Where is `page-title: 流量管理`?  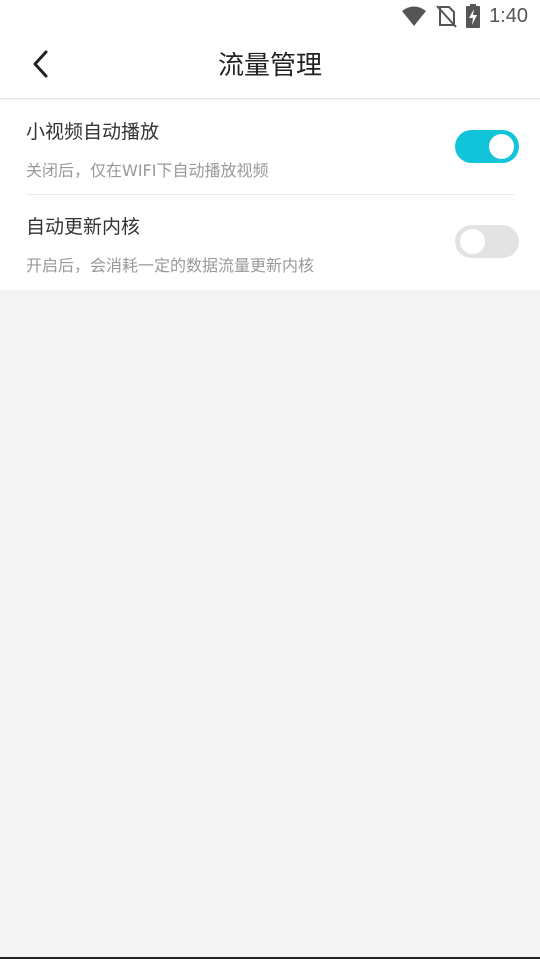
page-title: 流量管理 is located at coordinates (269, 66).